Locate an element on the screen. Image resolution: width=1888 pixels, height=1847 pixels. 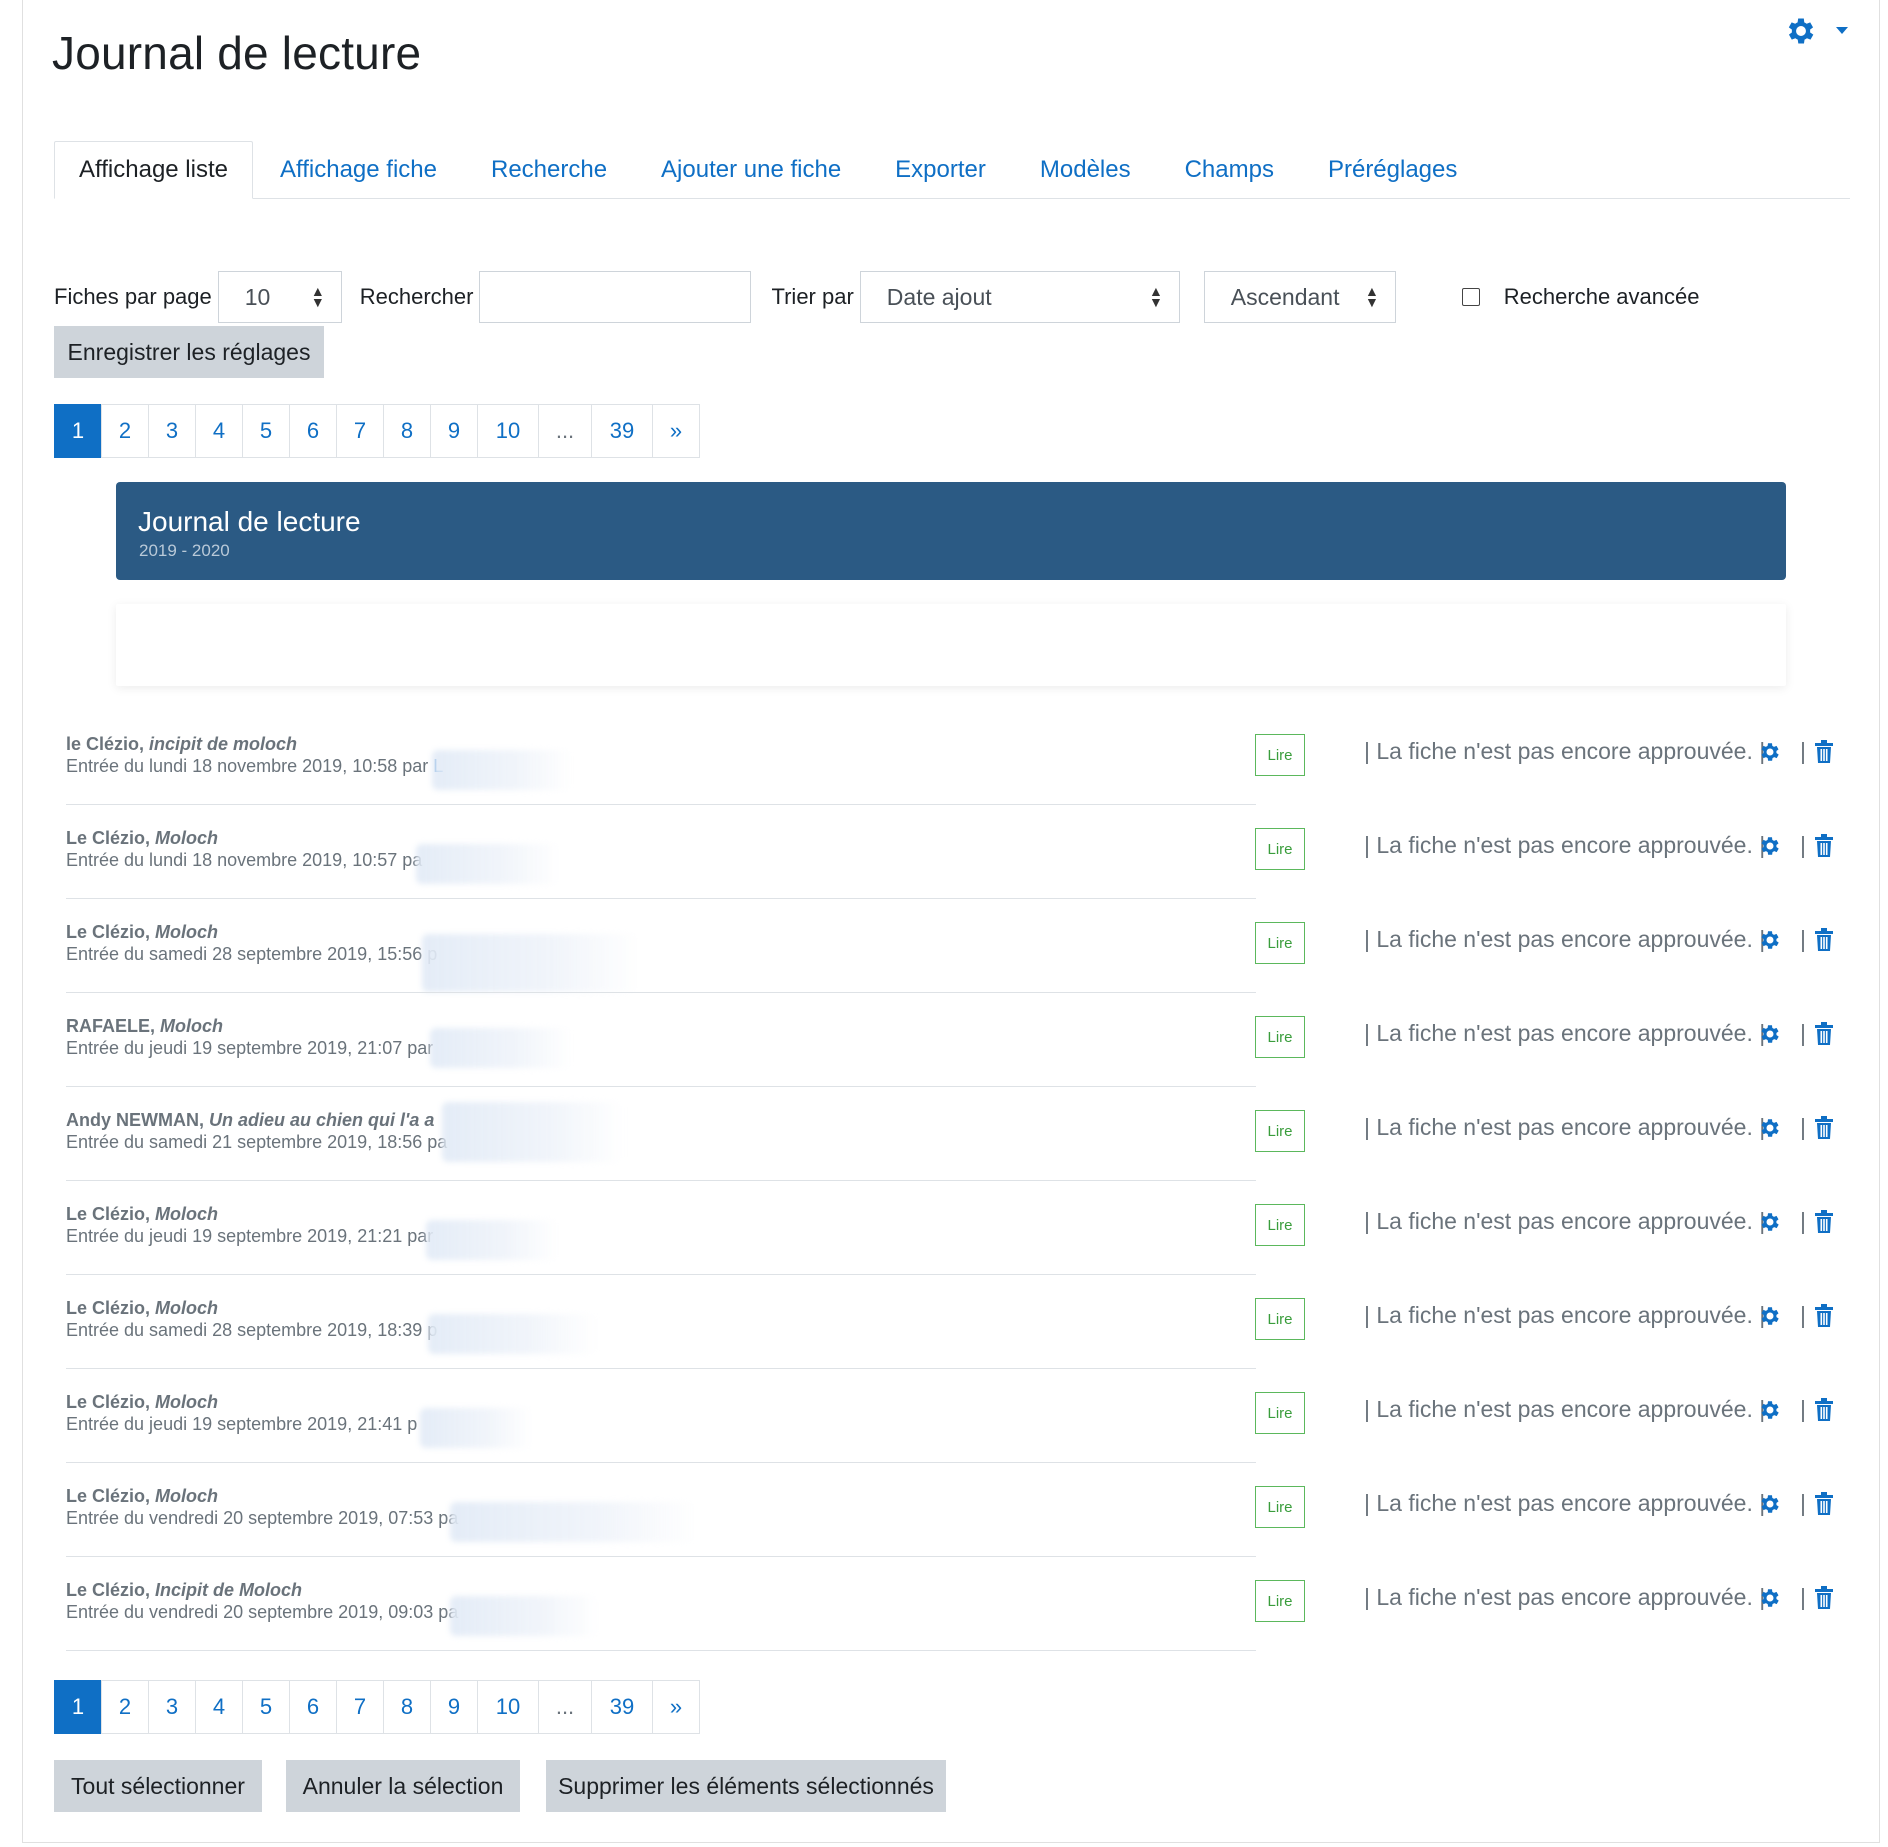
order-select: Ascendant ▲ ▼ is located at coordinates (1299, 297).